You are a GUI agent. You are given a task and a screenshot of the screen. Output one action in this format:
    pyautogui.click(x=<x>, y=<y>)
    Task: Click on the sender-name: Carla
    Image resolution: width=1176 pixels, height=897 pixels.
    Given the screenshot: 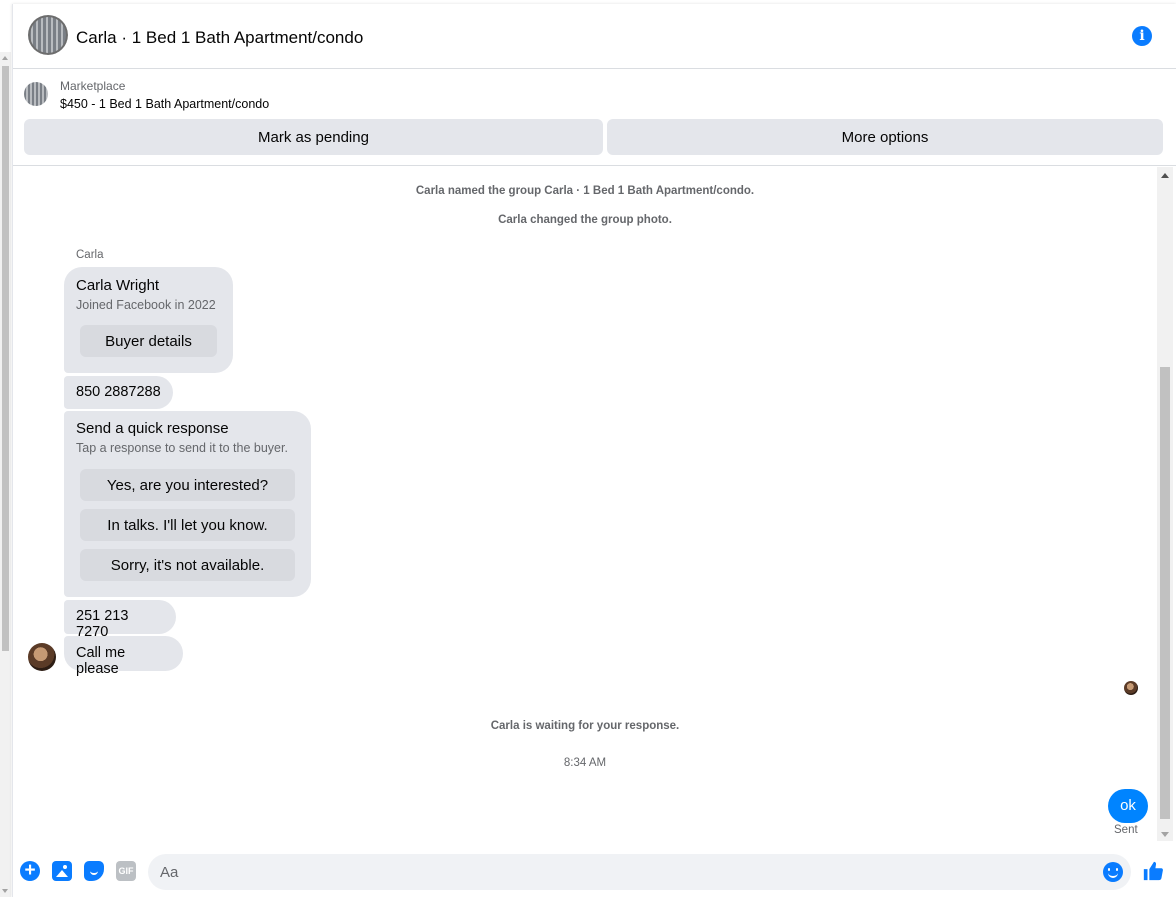 What is the action you would take?
    pyautogui.click(x=90, y=255)
    